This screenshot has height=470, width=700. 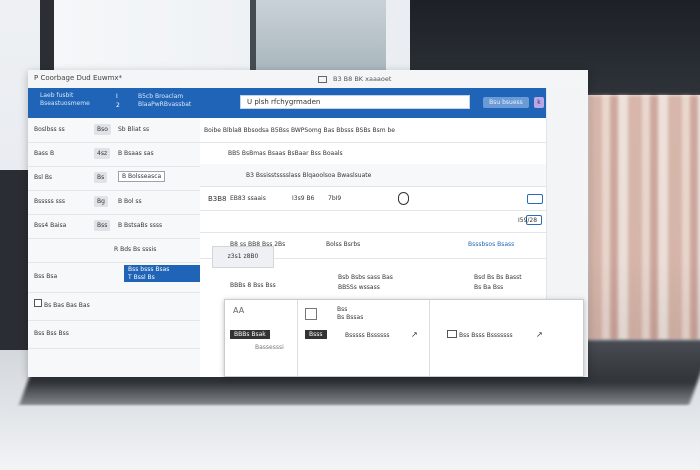 I want to click on sidebar-row: Boslbss ss Bso Sb Bliat ss, so click(x=114, y=130).